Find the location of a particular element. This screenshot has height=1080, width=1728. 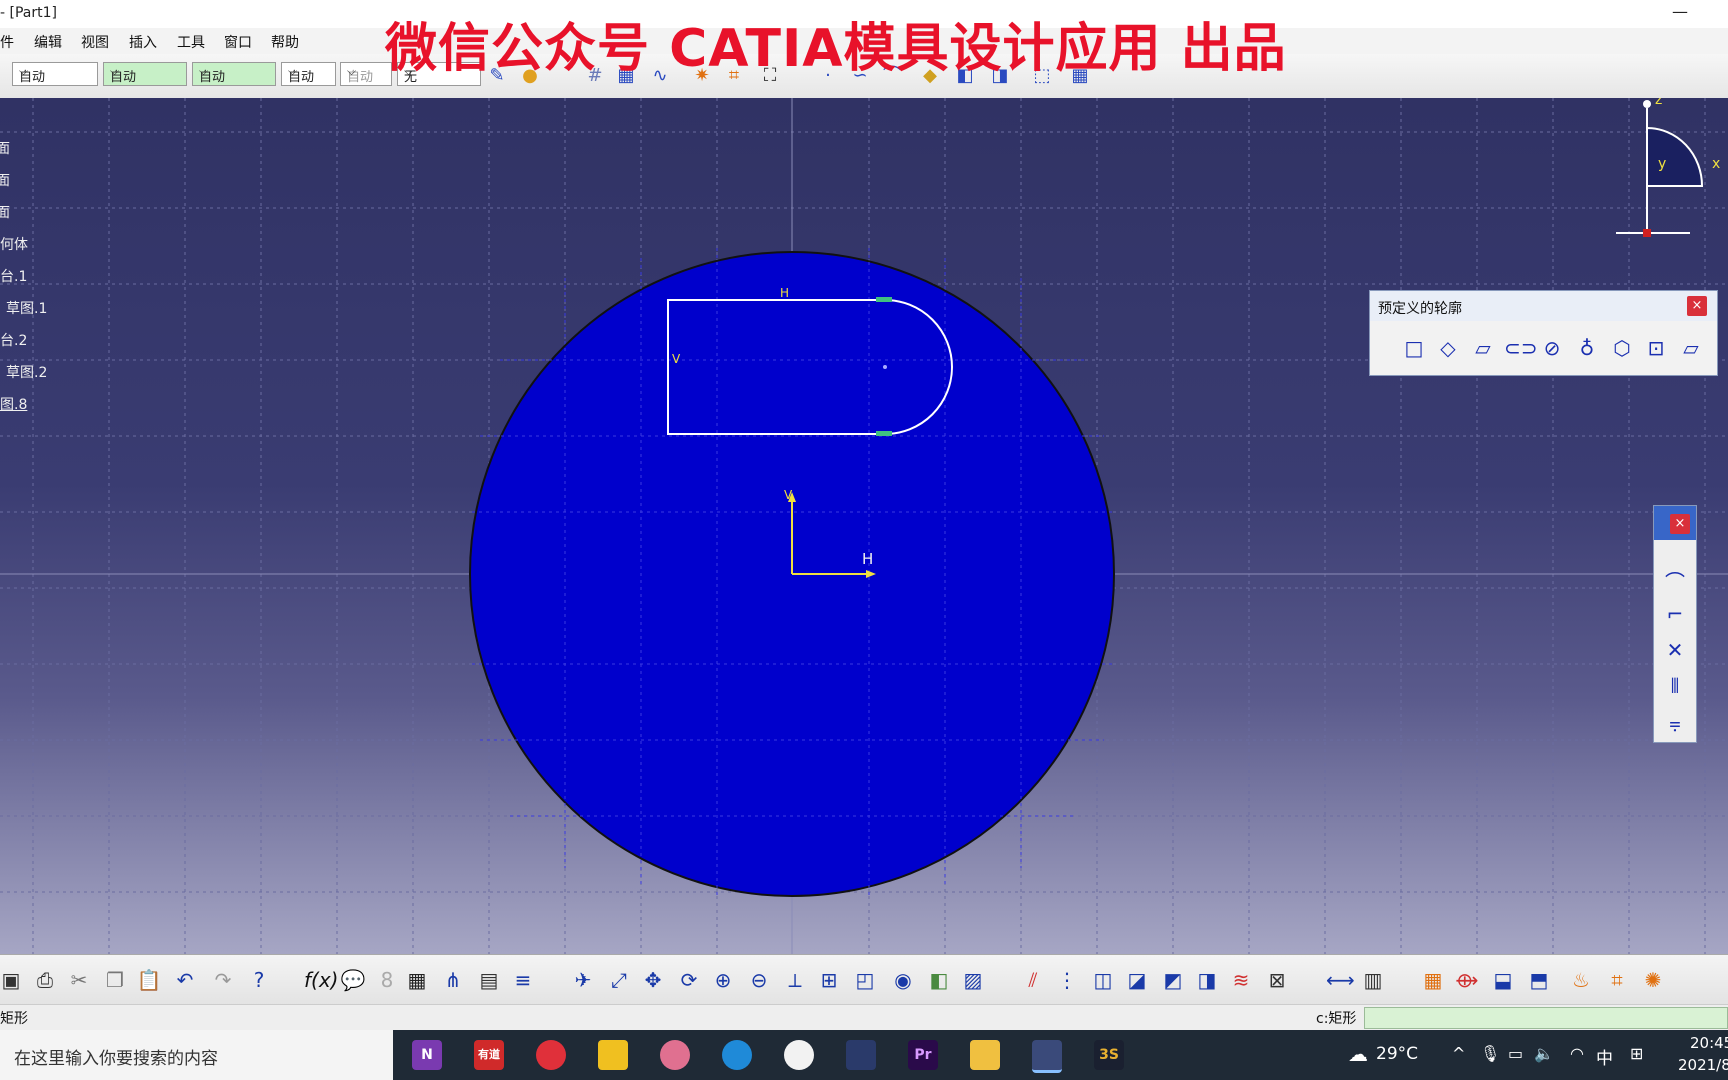

measure-icon: ⊠ is located at coordinates (1277, 980).